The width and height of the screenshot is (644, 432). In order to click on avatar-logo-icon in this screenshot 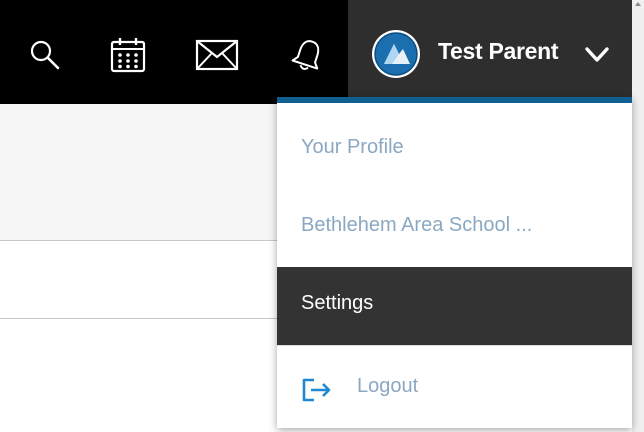, I will do `click(396, 54)`.